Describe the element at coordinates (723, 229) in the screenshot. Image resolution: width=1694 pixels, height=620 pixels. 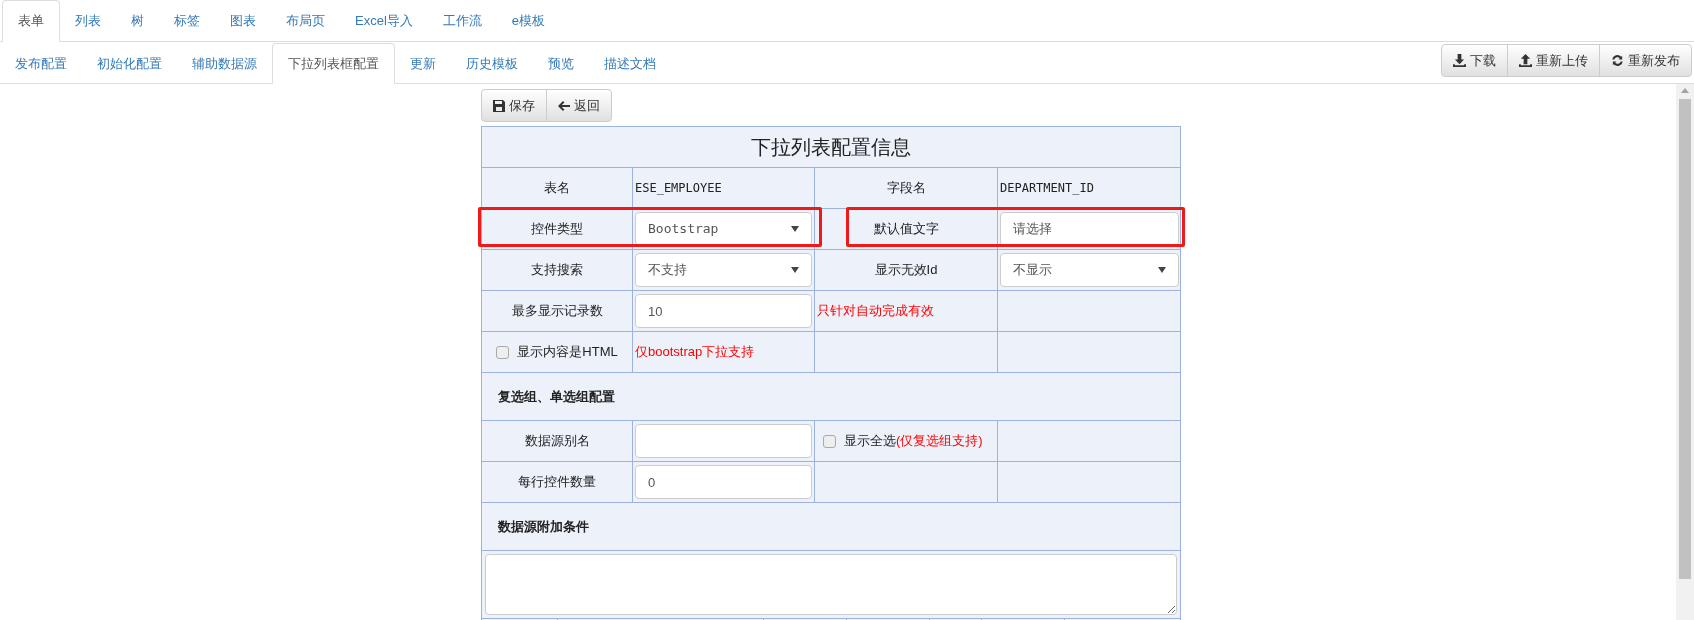
I see `select-field: Bootstrap` at that location.